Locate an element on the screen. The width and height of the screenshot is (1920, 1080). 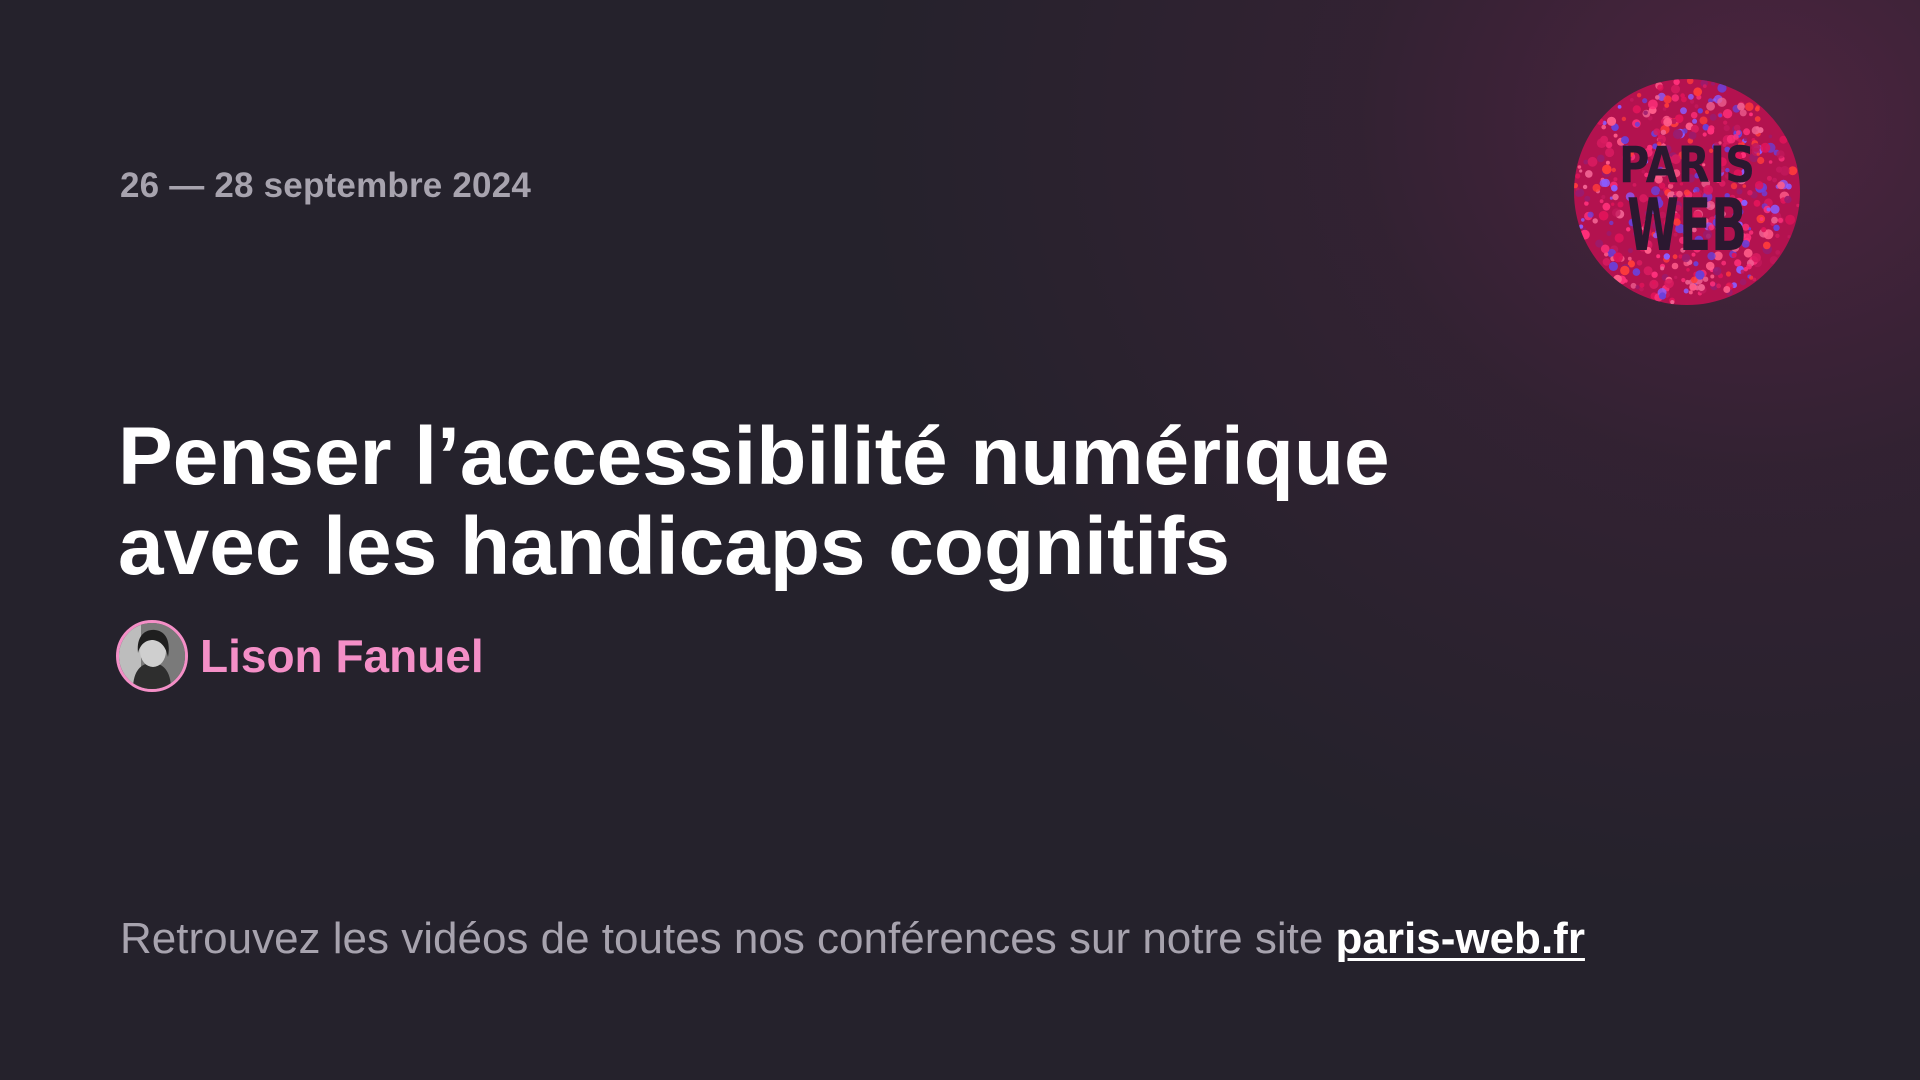
talk-title-line-1: Penser l’accessibilité numérique is located at coordinates (754, 456).